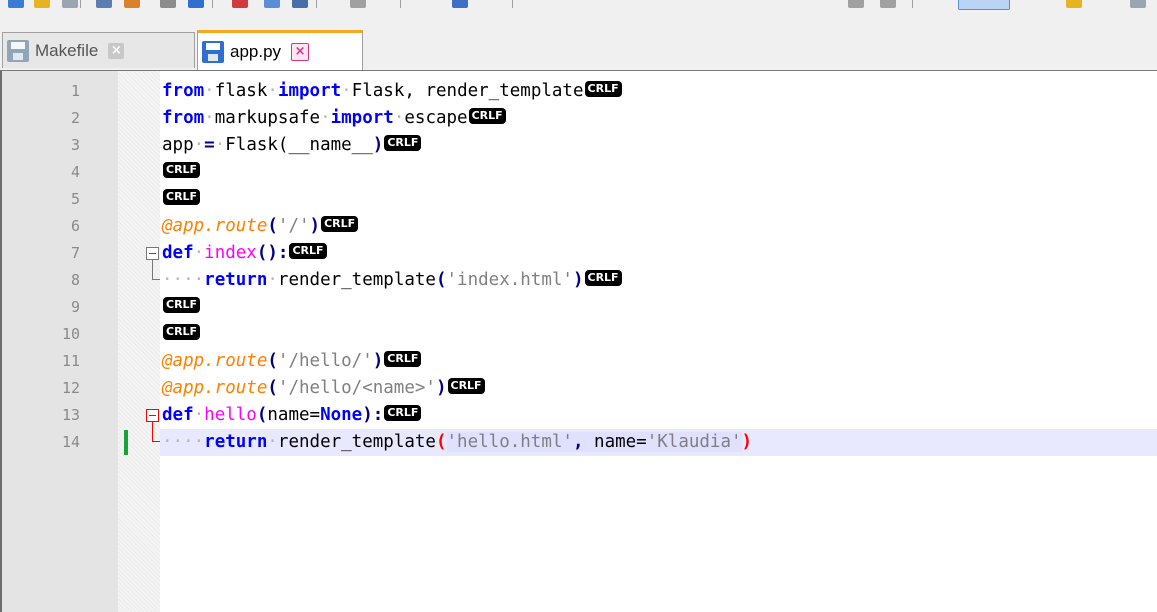 The image size is (1157, 612). What do you see at coordinates (178, 145) in the screenshot?
I see `identifier: app` at bounding box center [178, 145].